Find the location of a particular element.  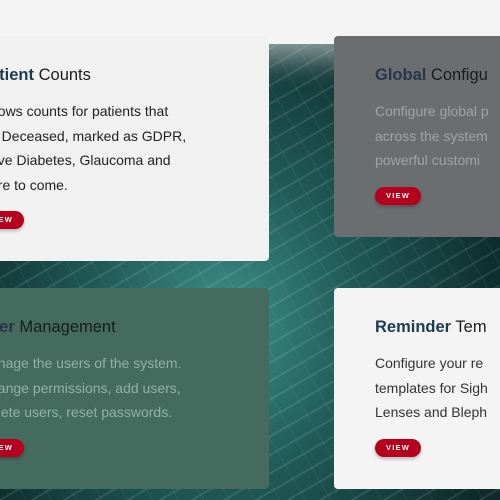

desc-line: powerful customi is located at coordinates (428, 160).